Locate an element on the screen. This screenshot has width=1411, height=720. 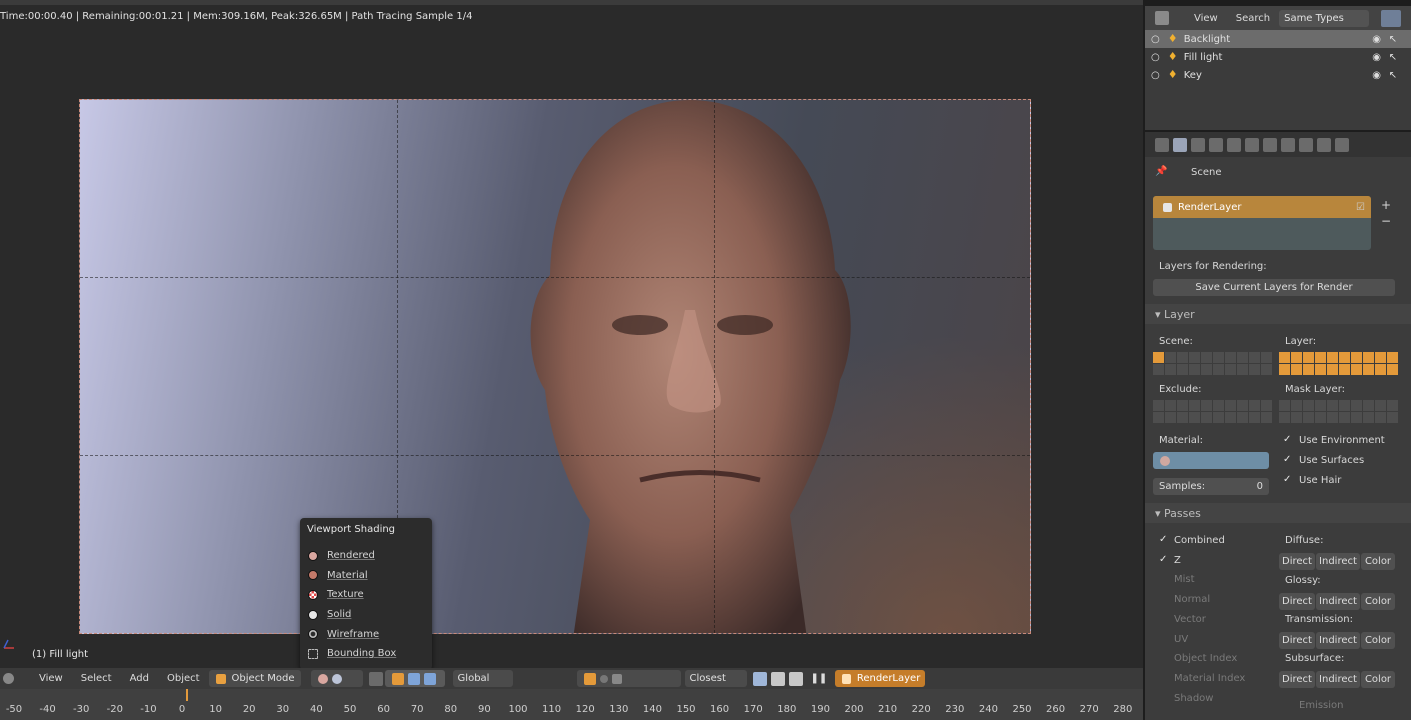
outliner-menu-search: Search is located at coordinates (1253, 18).